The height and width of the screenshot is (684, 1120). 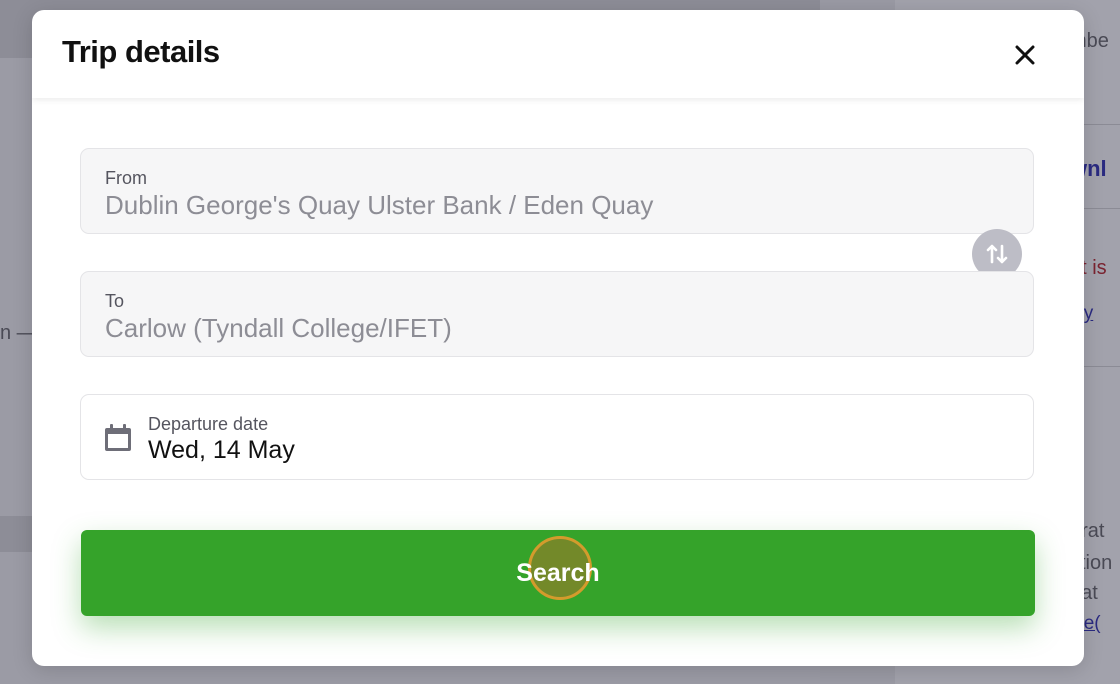 What do you see at coordinates (141, 51) in the screenshot?
I see `dialog-title: Trip details` at bounding box center [141, 51].